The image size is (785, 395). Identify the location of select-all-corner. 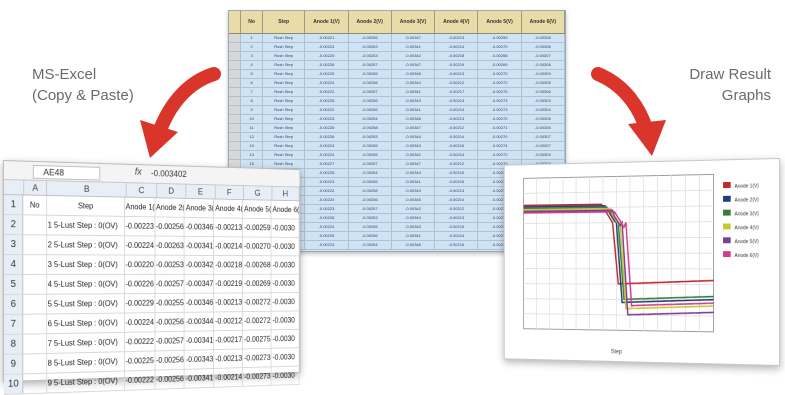
(14, 187).